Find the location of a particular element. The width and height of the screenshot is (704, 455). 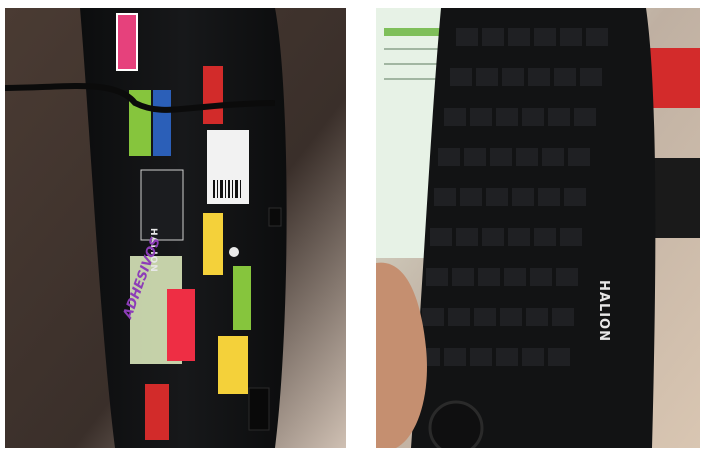

green-sticker-lower is located at coordinates (242, 298).